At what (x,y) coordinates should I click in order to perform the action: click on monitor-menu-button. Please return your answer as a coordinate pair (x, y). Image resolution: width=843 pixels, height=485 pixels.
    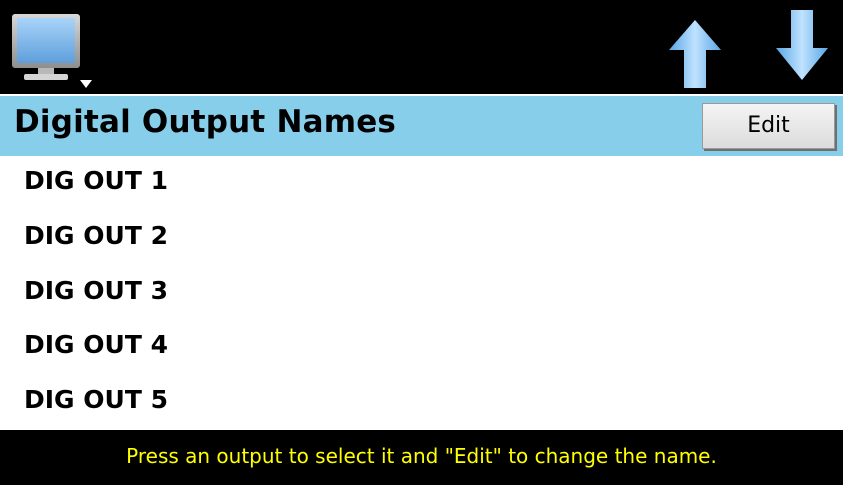
    Looking at the image, I should click on (53, 51).